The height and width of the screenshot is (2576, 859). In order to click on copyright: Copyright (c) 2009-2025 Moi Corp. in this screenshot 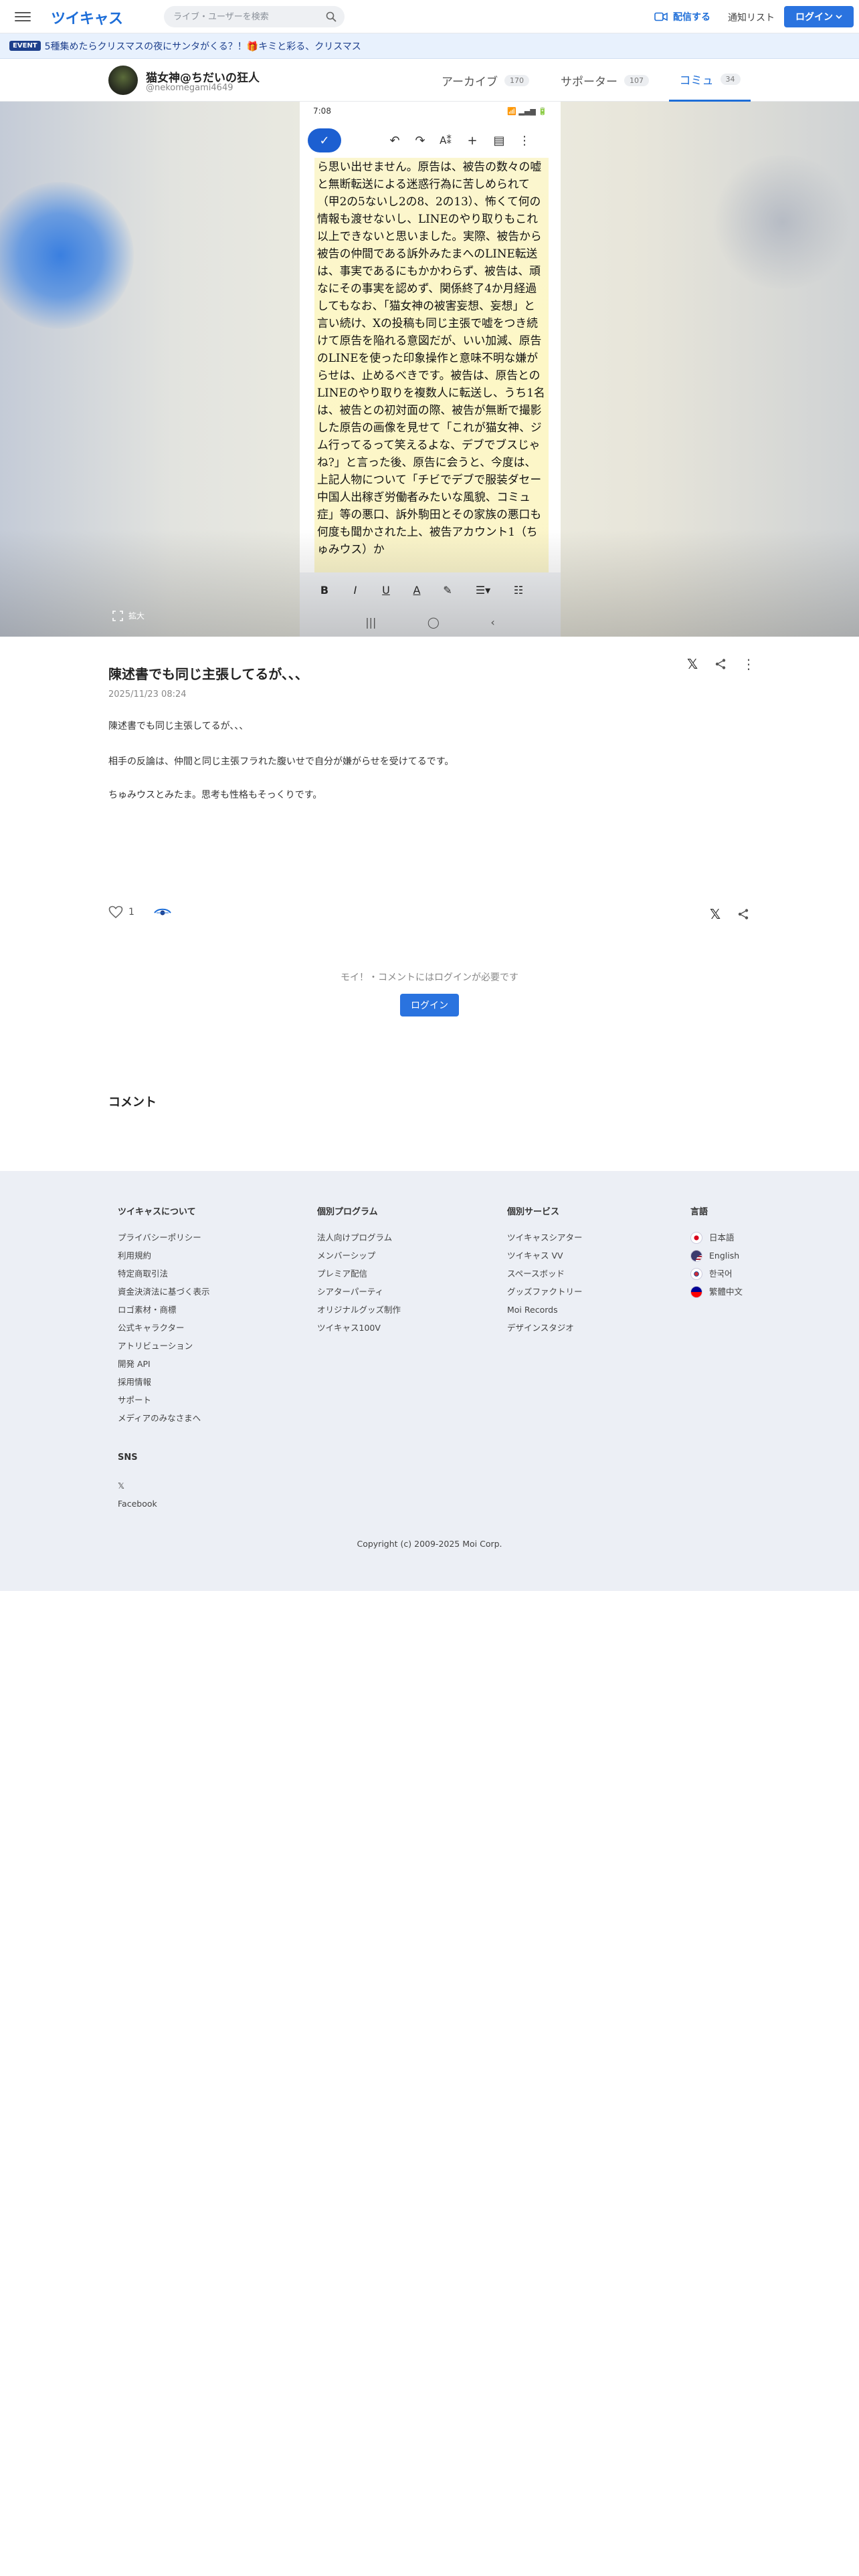, I will do `click(429, 1544)`.